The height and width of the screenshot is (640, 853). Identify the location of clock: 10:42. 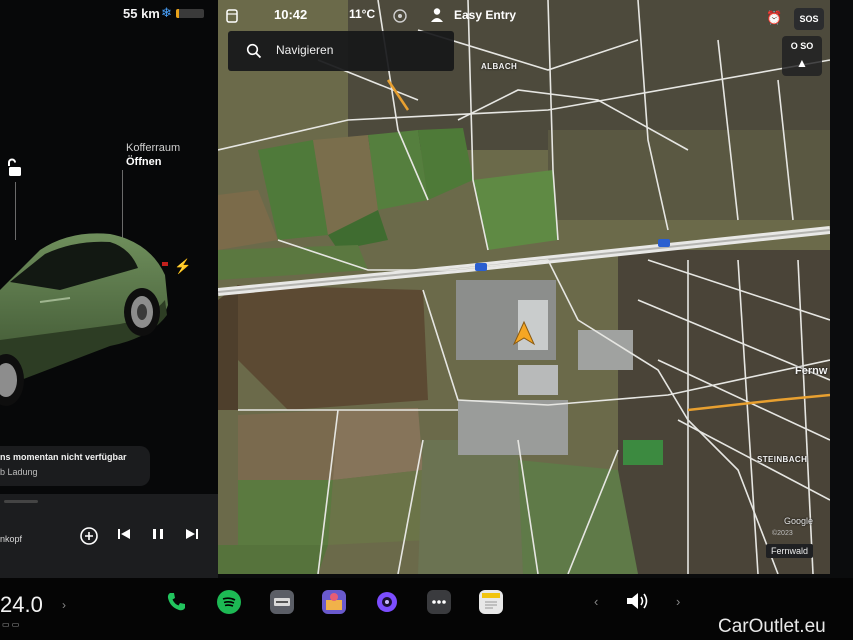
(291, 14).